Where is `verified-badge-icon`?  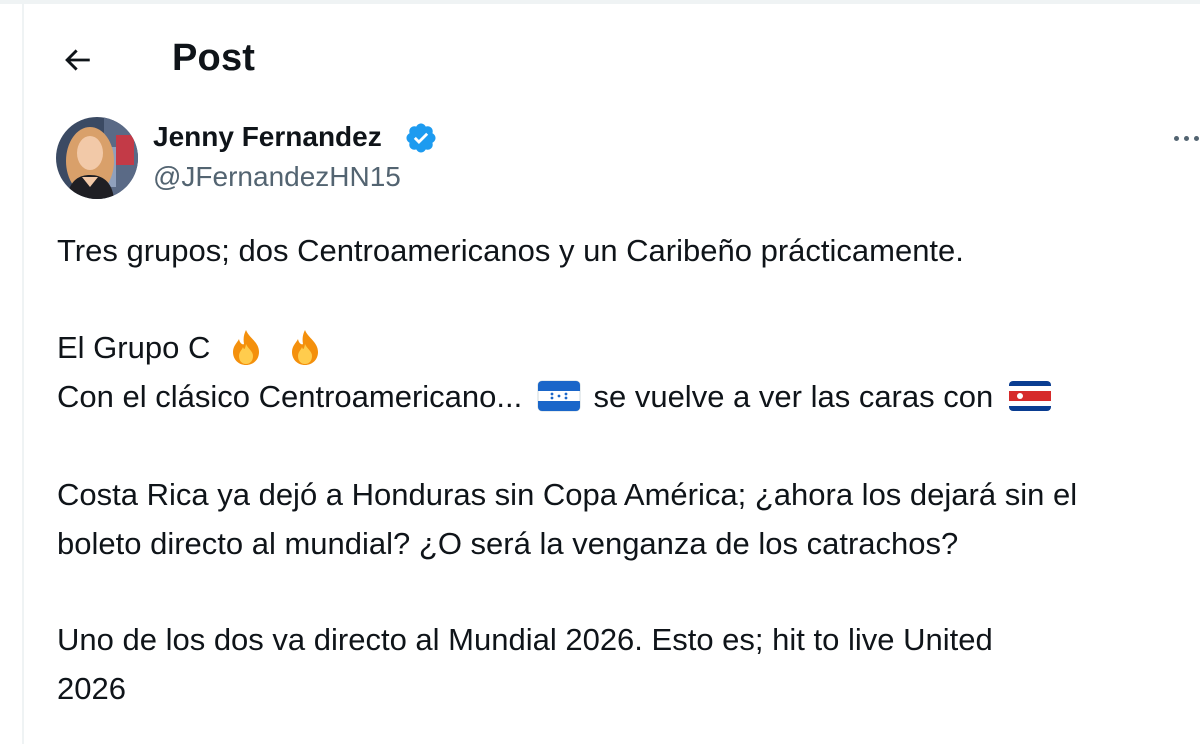 verified-badge-icon is located at coordinates (421, 138).